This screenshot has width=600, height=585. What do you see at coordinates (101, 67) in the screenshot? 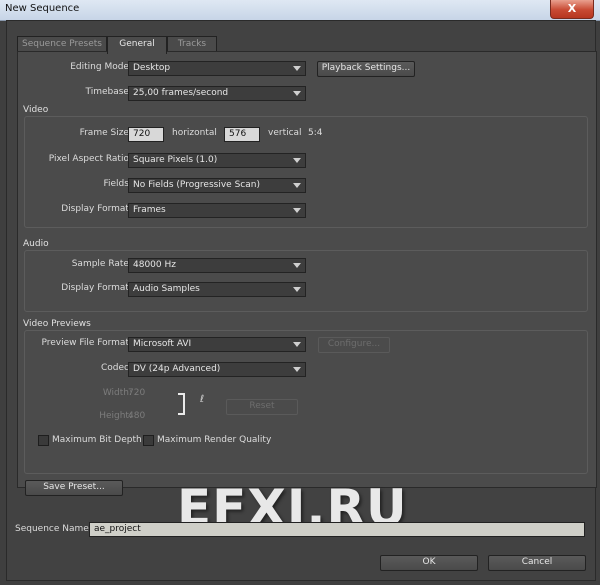
I see `editing-mode-label: Editing Mode:` at bounding box center [101, 67].